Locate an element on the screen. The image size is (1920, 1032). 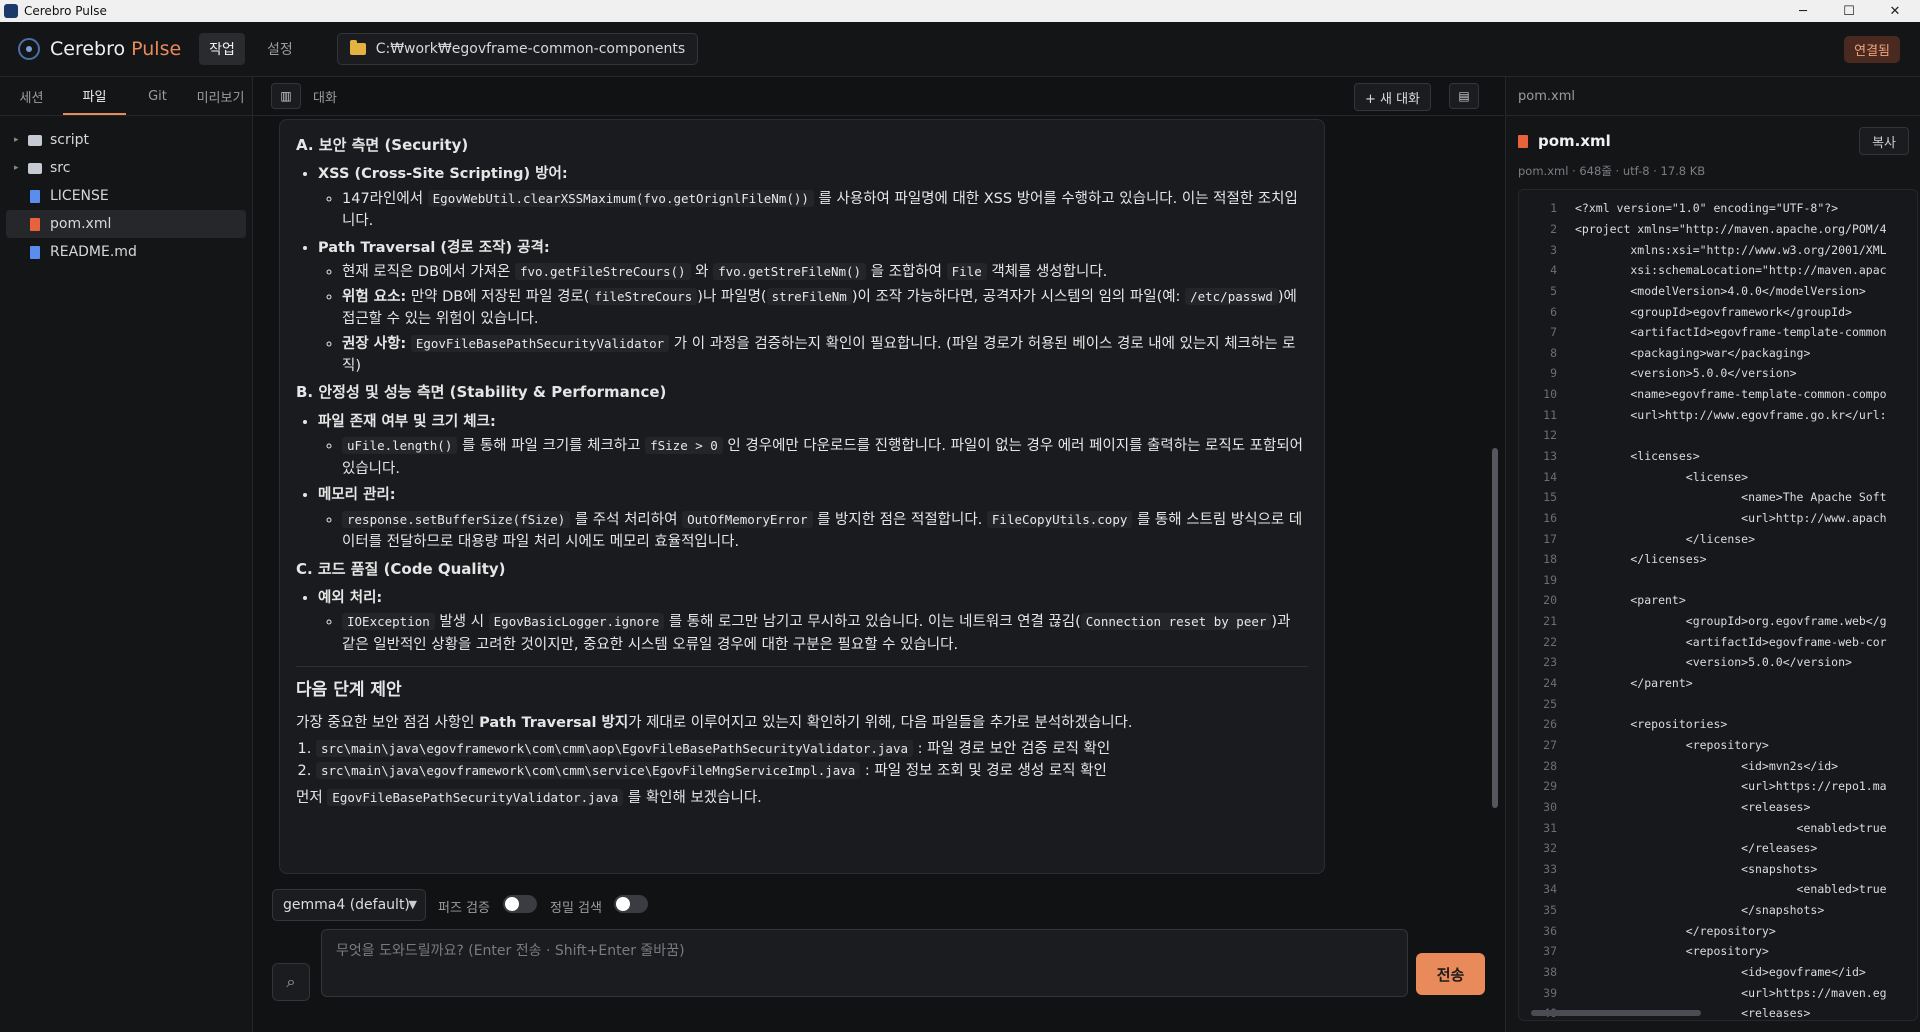
composer: gemma4 (default) ▼ 퍼즈 검증 정밀 검색 ⌕ 전송 is located at coordinates (878, 960).